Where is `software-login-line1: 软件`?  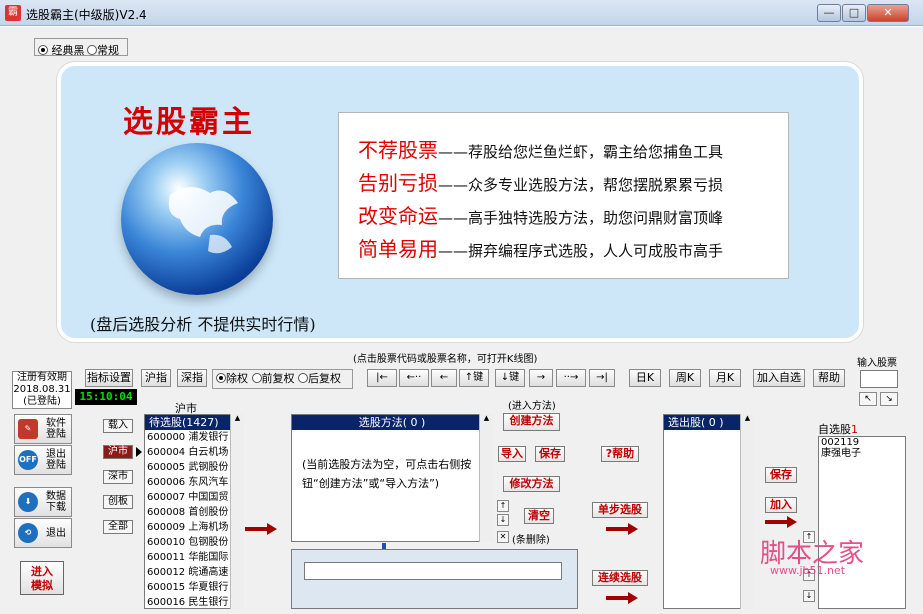 software-login-line1: 软件 is located at coordinates (56, 423).